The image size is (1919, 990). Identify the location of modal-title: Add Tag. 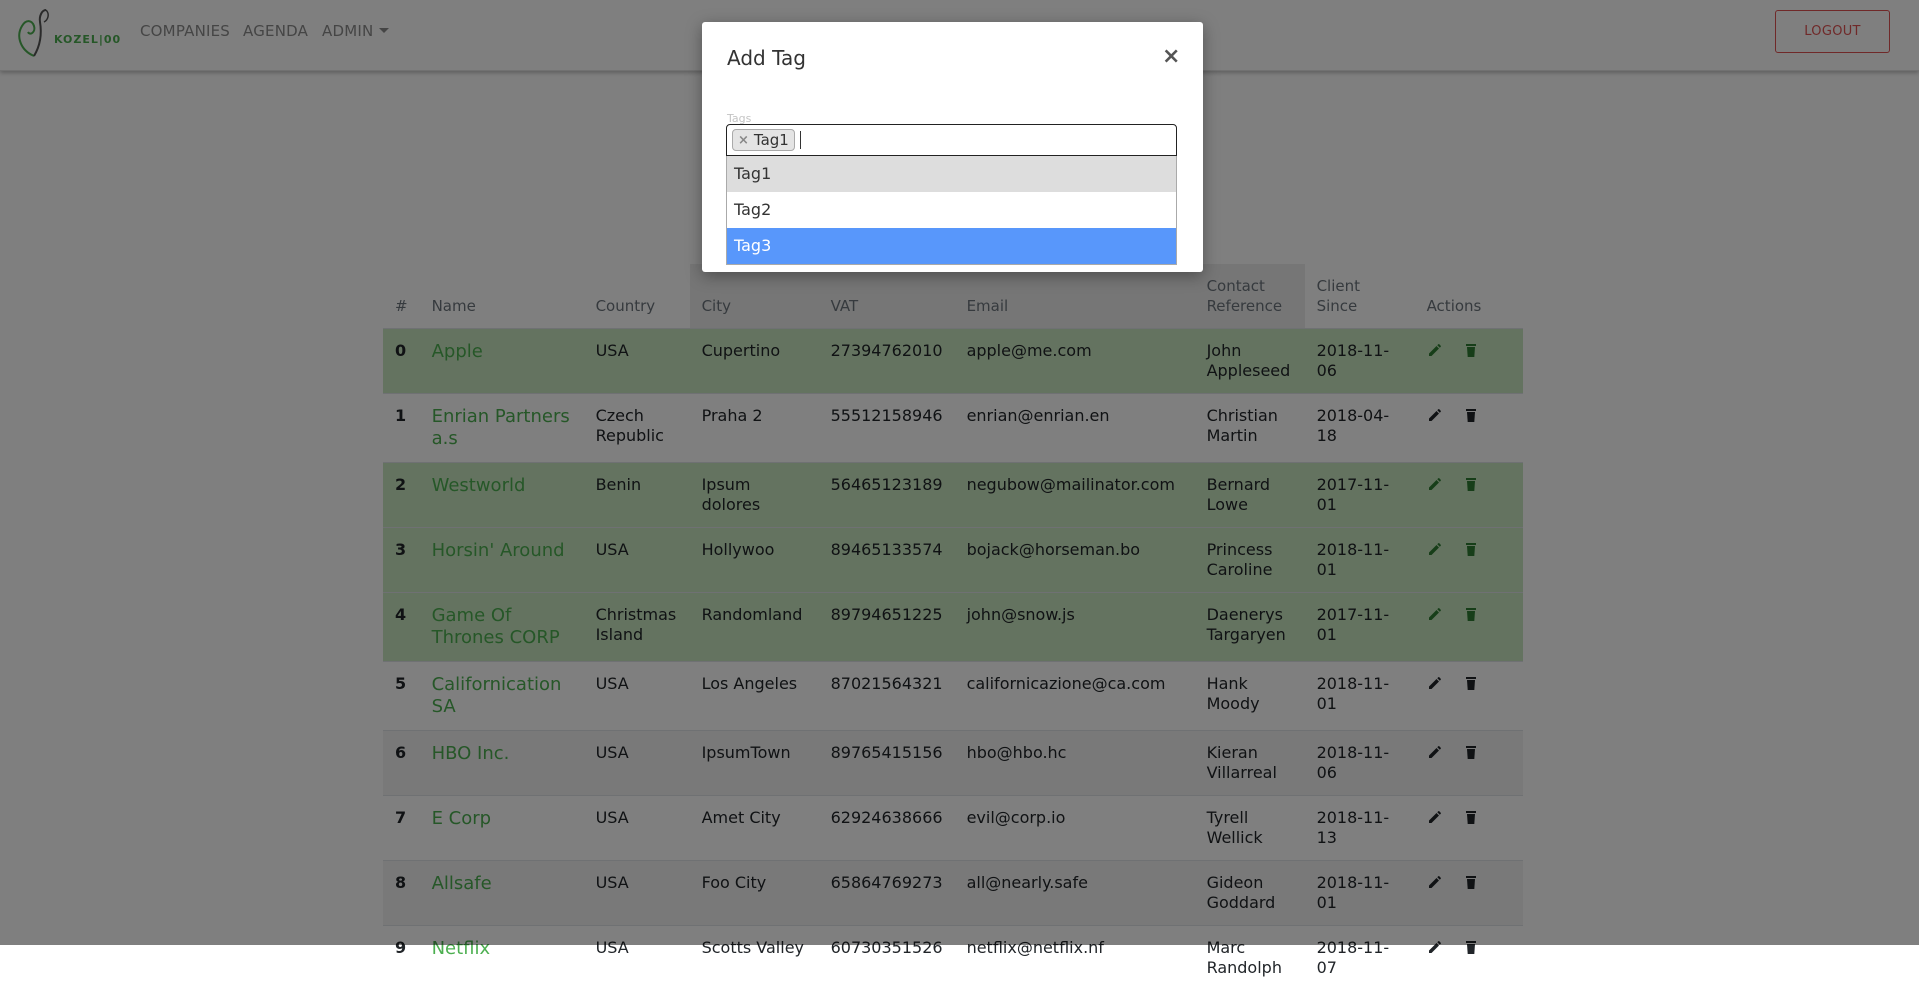
(766, 58).